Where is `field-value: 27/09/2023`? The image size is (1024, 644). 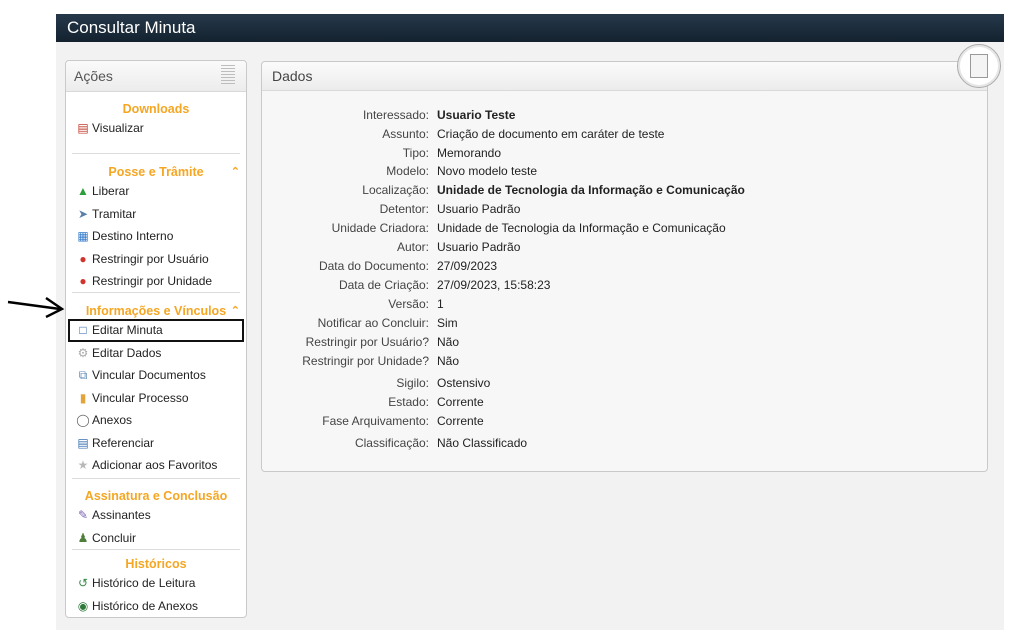 field-value: 27/09/2023 is located at coordinates (467, 266).